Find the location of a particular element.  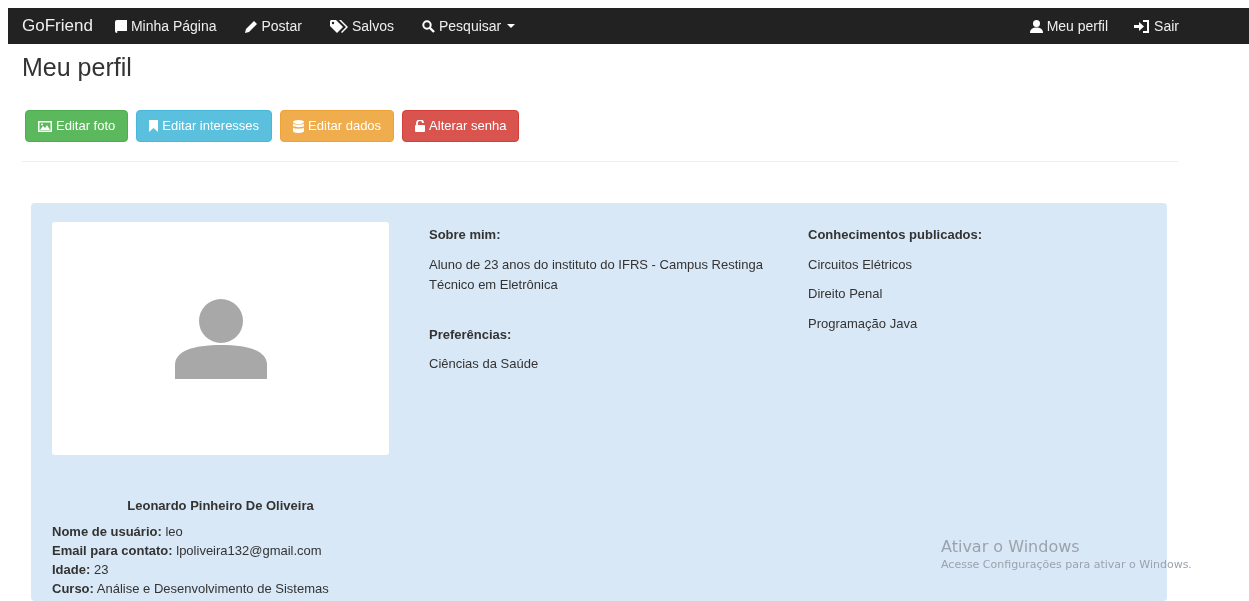

brand-link: GoFriend is located at coordinates (57, 26).